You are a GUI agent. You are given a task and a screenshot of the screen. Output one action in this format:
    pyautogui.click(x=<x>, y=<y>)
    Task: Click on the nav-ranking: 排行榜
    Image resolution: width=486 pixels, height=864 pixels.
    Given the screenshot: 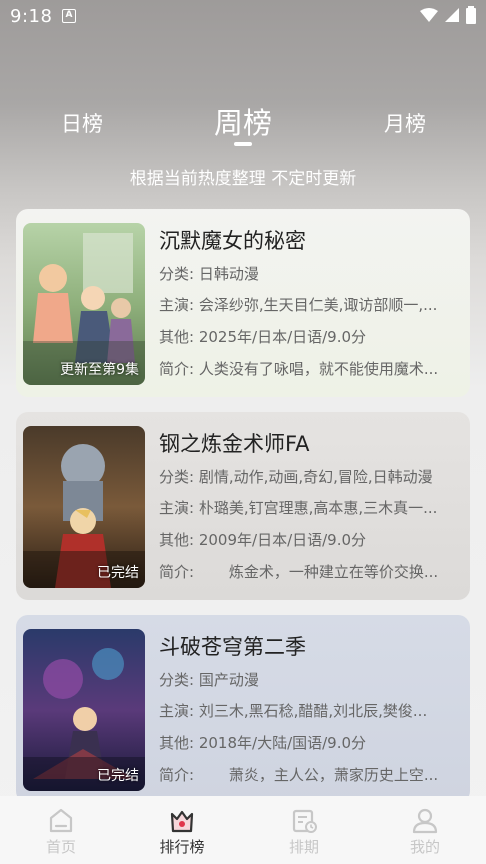 What is the action you would take?
    pyautogui.click(x=182, y=831)
    